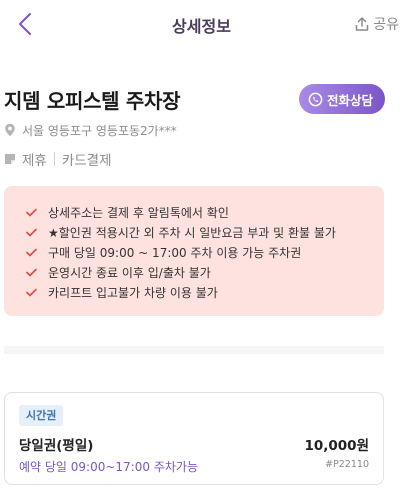 This screenshot has width=403, height=503. What do you see at coordinates (54, 159) in the screenshot?
I see `tag-divider` at bounding box center [54, 159].